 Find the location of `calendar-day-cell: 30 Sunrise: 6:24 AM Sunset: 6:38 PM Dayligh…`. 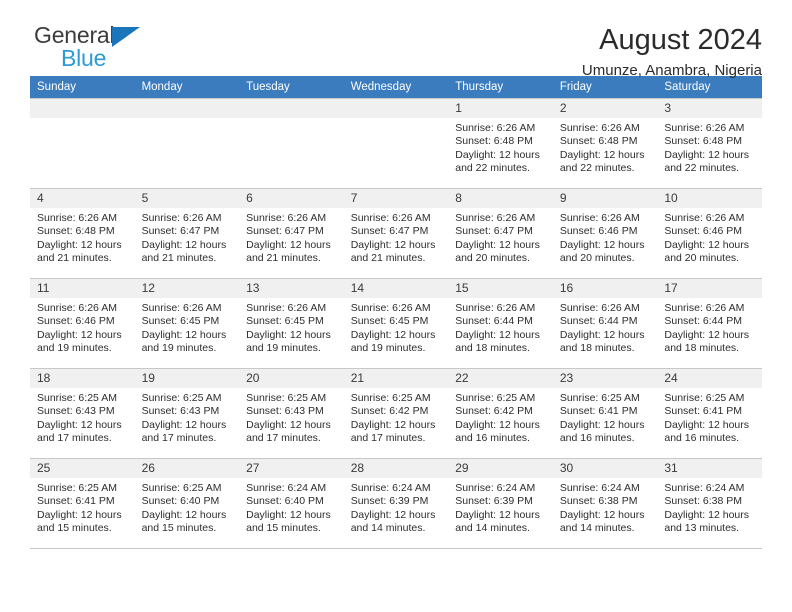

calendar-day-cell: 30 Sunrise: 6:24 AM Sunset: 6:38 PM Dayligh… is located at coordinates (605, 503).